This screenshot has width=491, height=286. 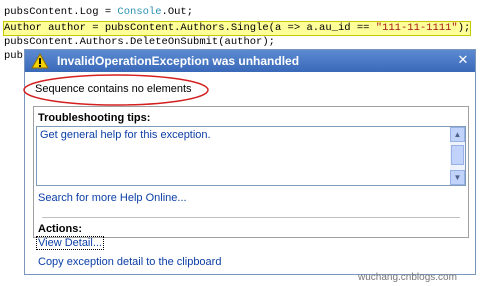 I want to click on tip-link: Get general help for this exception., so click(x=125, y=135).